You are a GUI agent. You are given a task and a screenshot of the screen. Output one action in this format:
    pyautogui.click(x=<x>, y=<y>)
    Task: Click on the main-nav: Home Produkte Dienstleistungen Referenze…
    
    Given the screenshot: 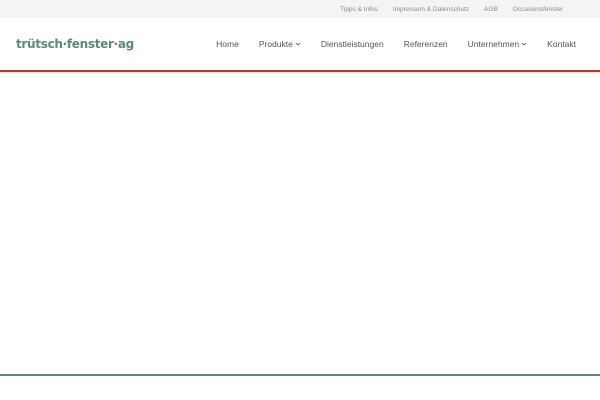 What is the action you would take?
    pyautogui.click(x=391, y=44)
    